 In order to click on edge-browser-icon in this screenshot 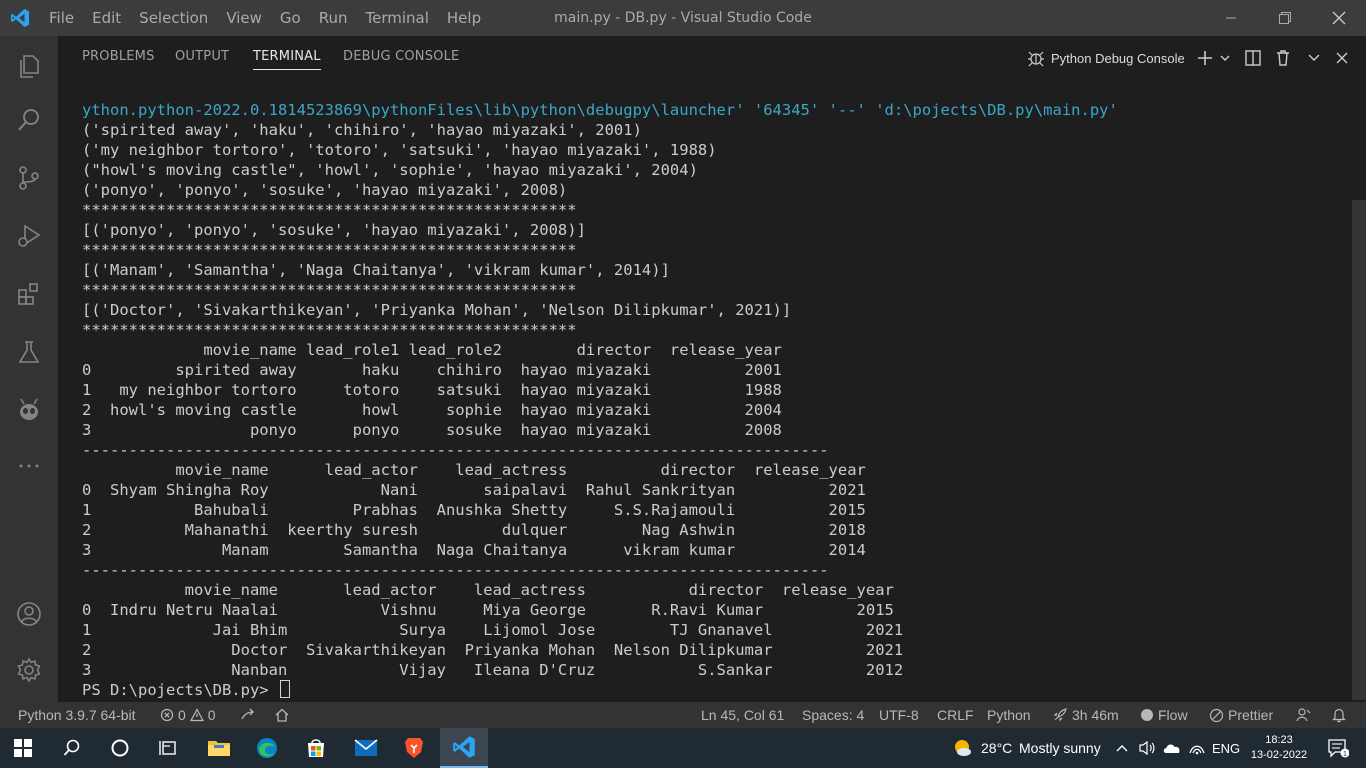, I will do `click(267, 748)`.